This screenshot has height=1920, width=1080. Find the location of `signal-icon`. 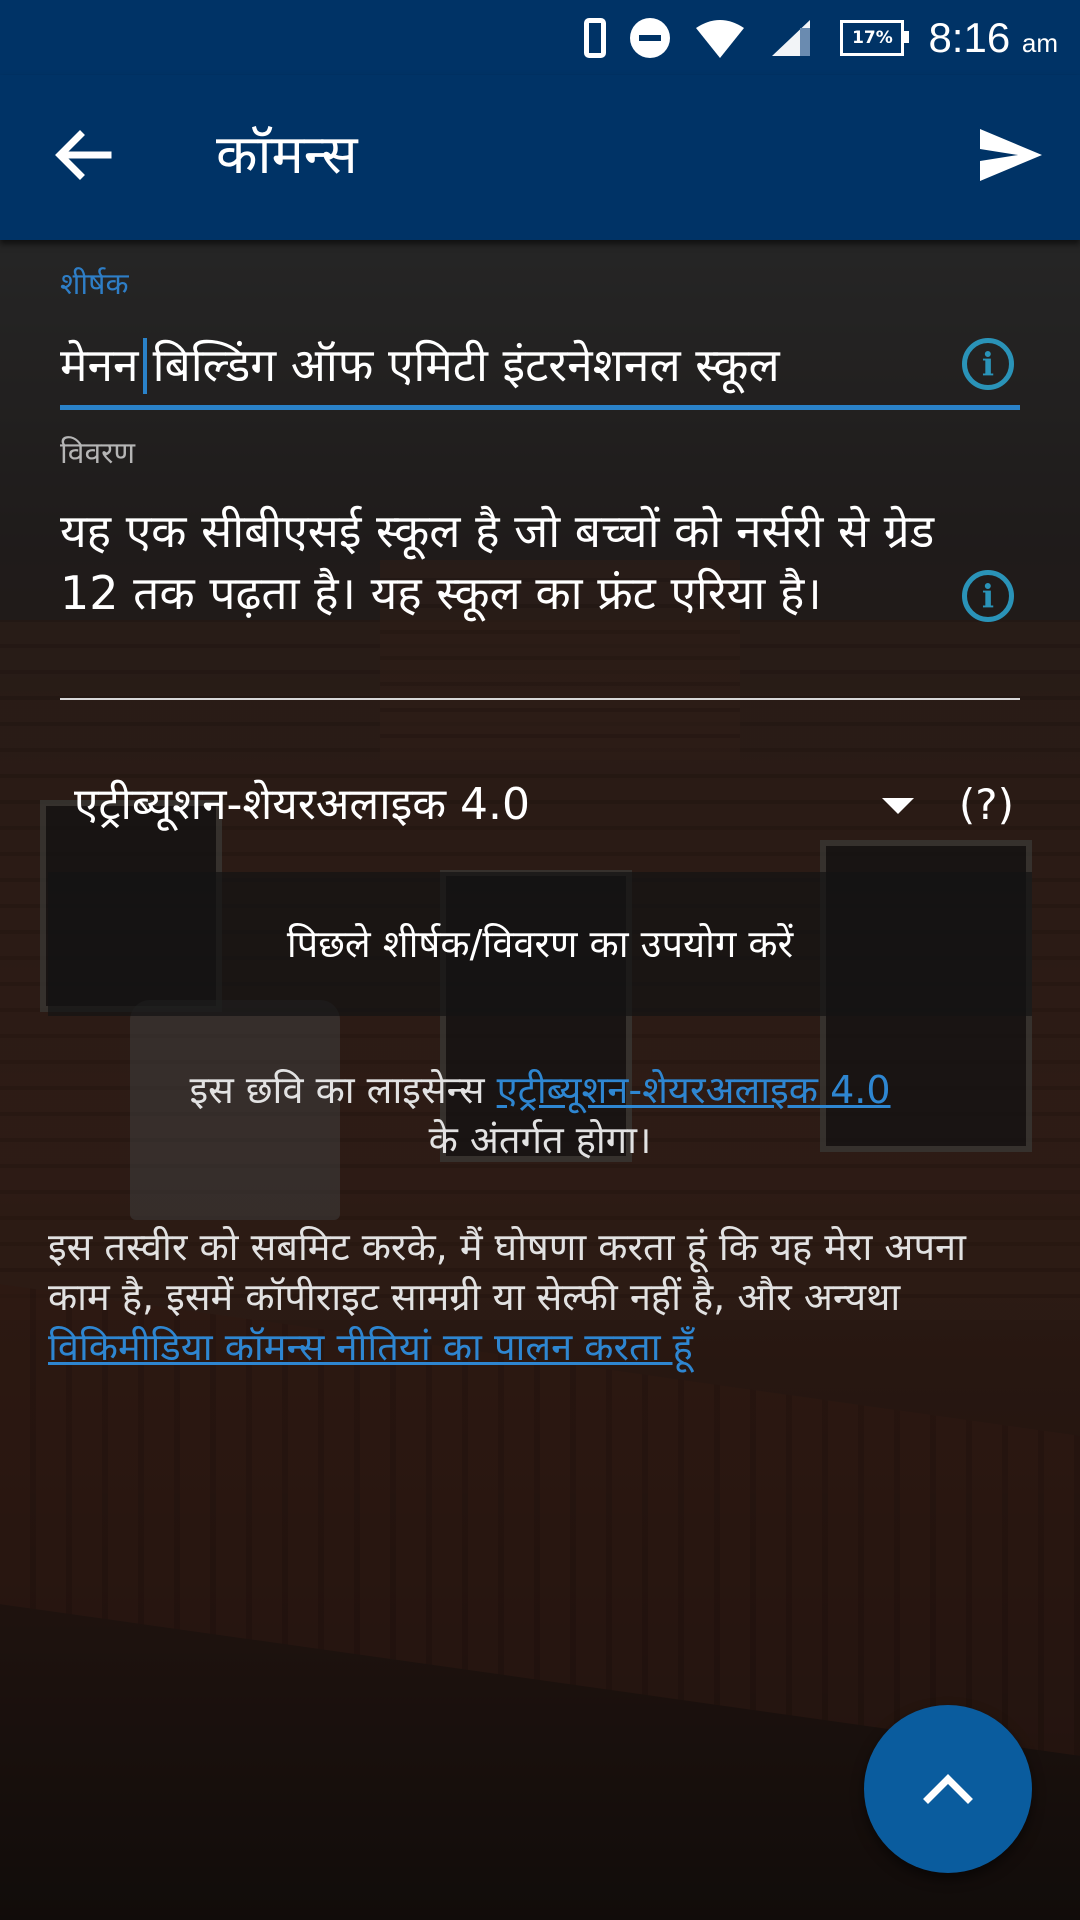

signal-icon is located at coordinates (791, 38).